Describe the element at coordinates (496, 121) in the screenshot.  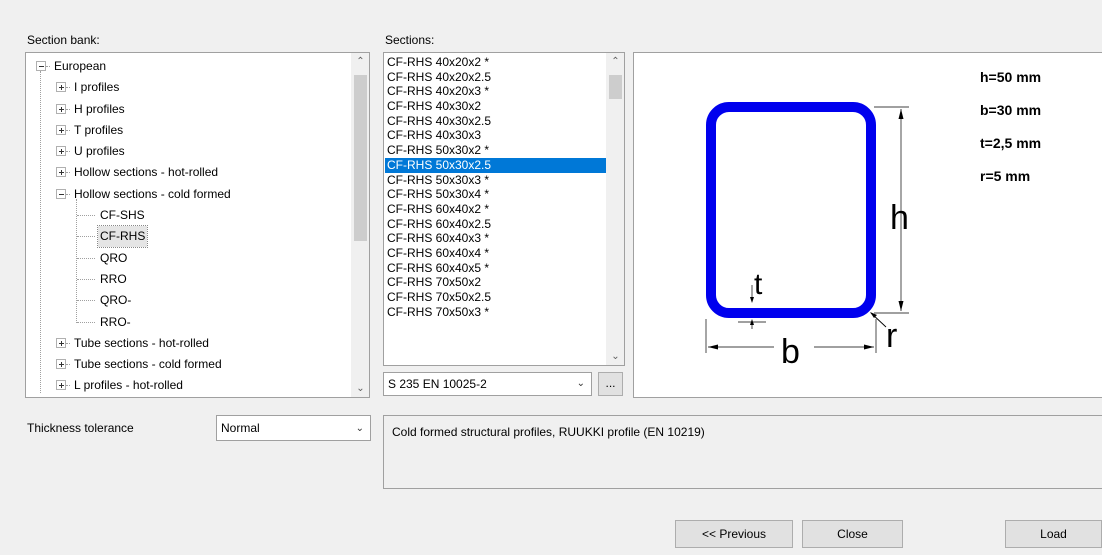
I see `section-item: CF-RHS 40x30x2.5` at that location.